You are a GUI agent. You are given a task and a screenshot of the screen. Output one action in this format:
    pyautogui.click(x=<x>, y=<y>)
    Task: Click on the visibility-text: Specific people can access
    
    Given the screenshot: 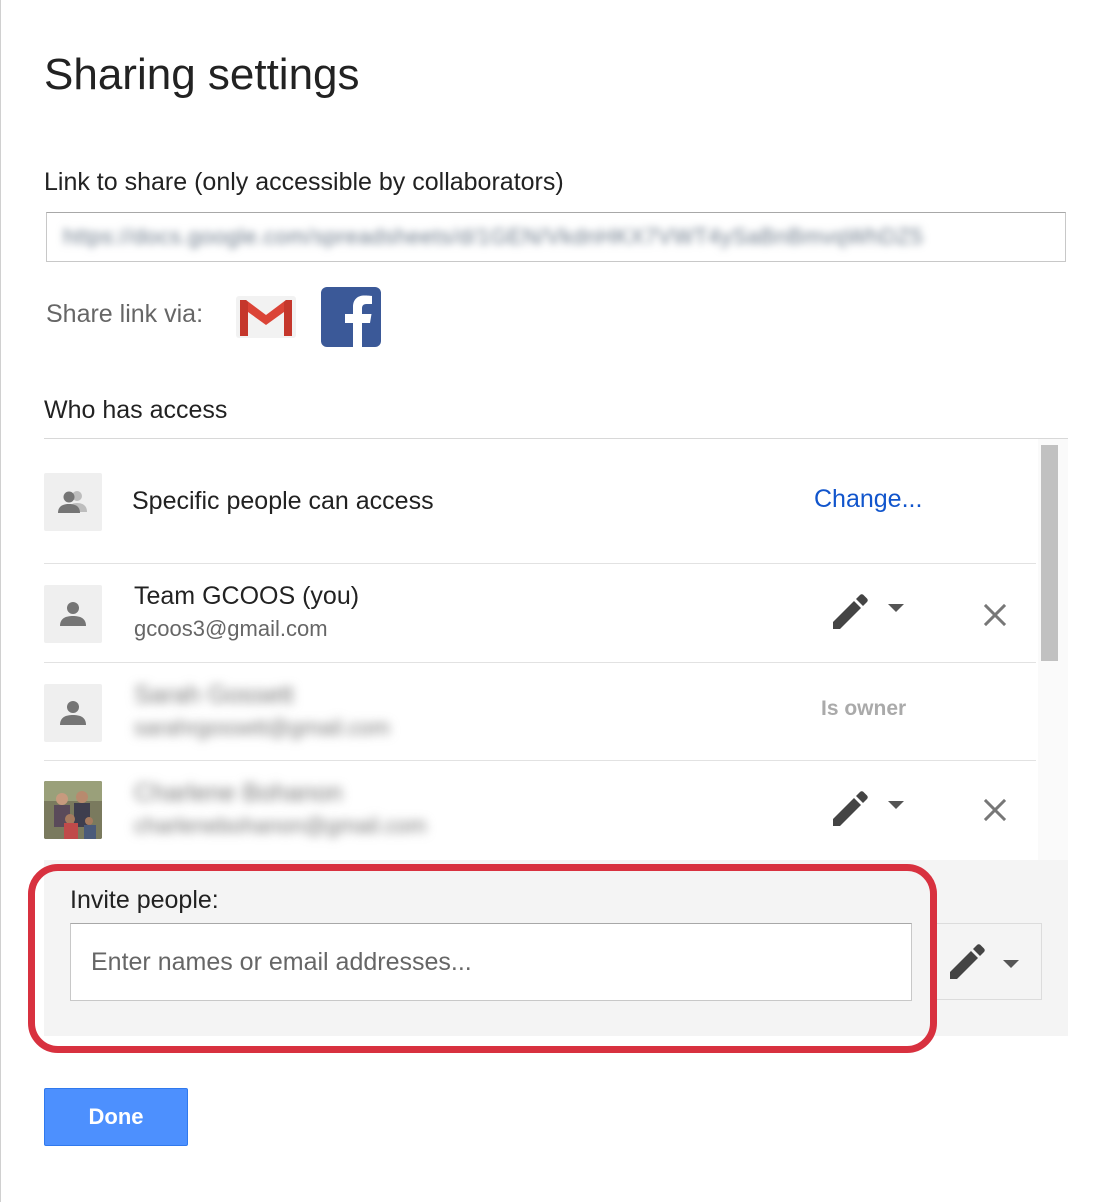 What is the action you would take?
    pyautogui.click(x=283, y=501)
    